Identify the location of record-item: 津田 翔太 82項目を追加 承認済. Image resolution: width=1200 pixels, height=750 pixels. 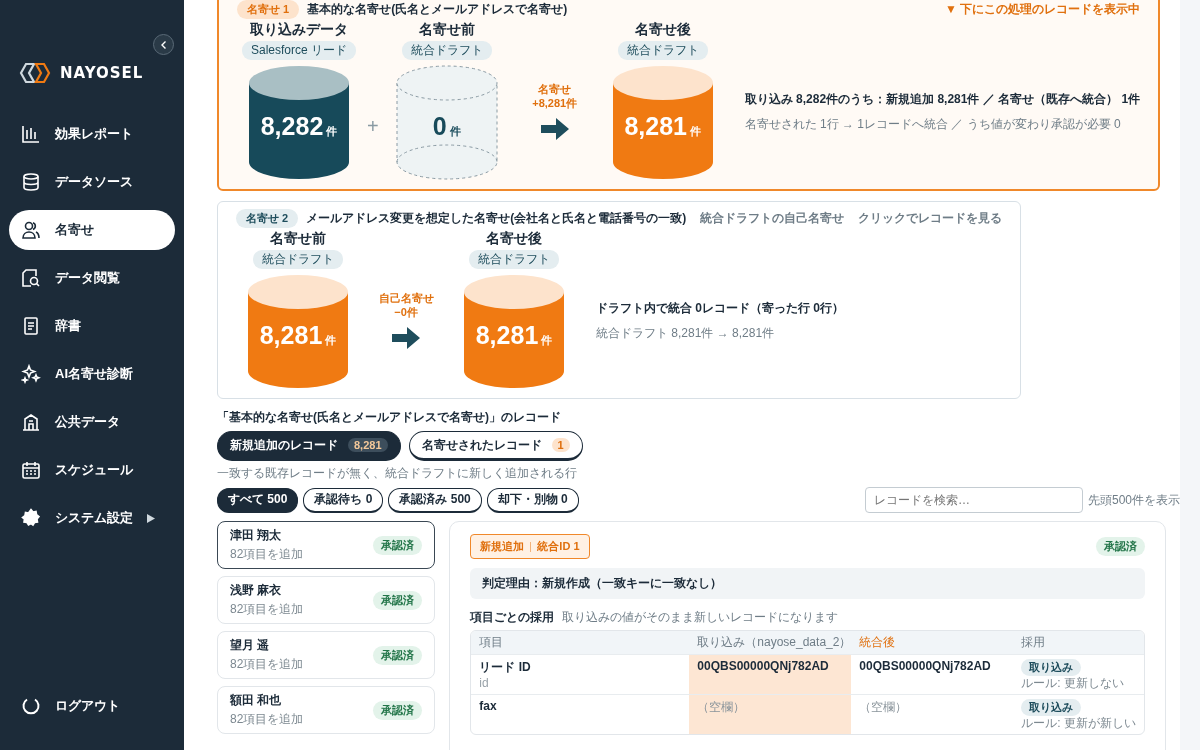
(326, 545).